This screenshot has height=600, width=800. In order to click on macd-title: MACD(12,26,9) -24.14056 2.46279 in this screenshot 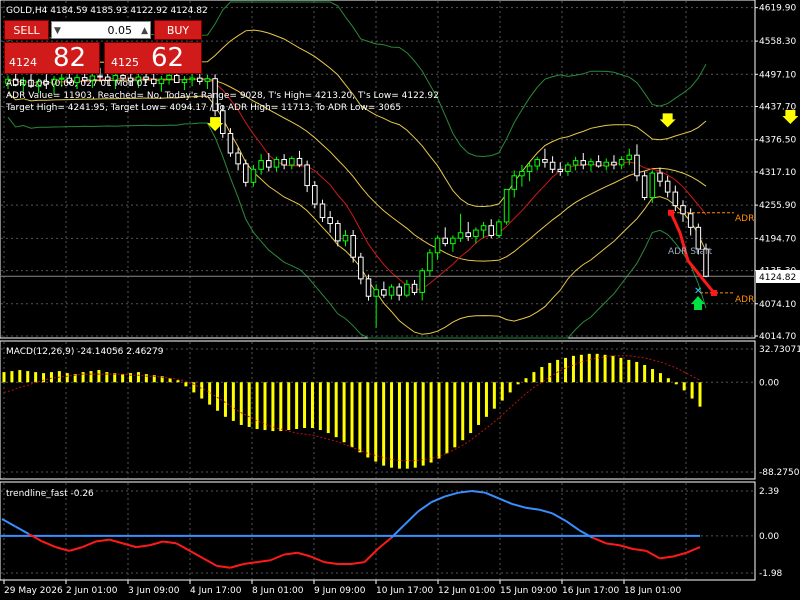, I will do `click(85, 352)`.